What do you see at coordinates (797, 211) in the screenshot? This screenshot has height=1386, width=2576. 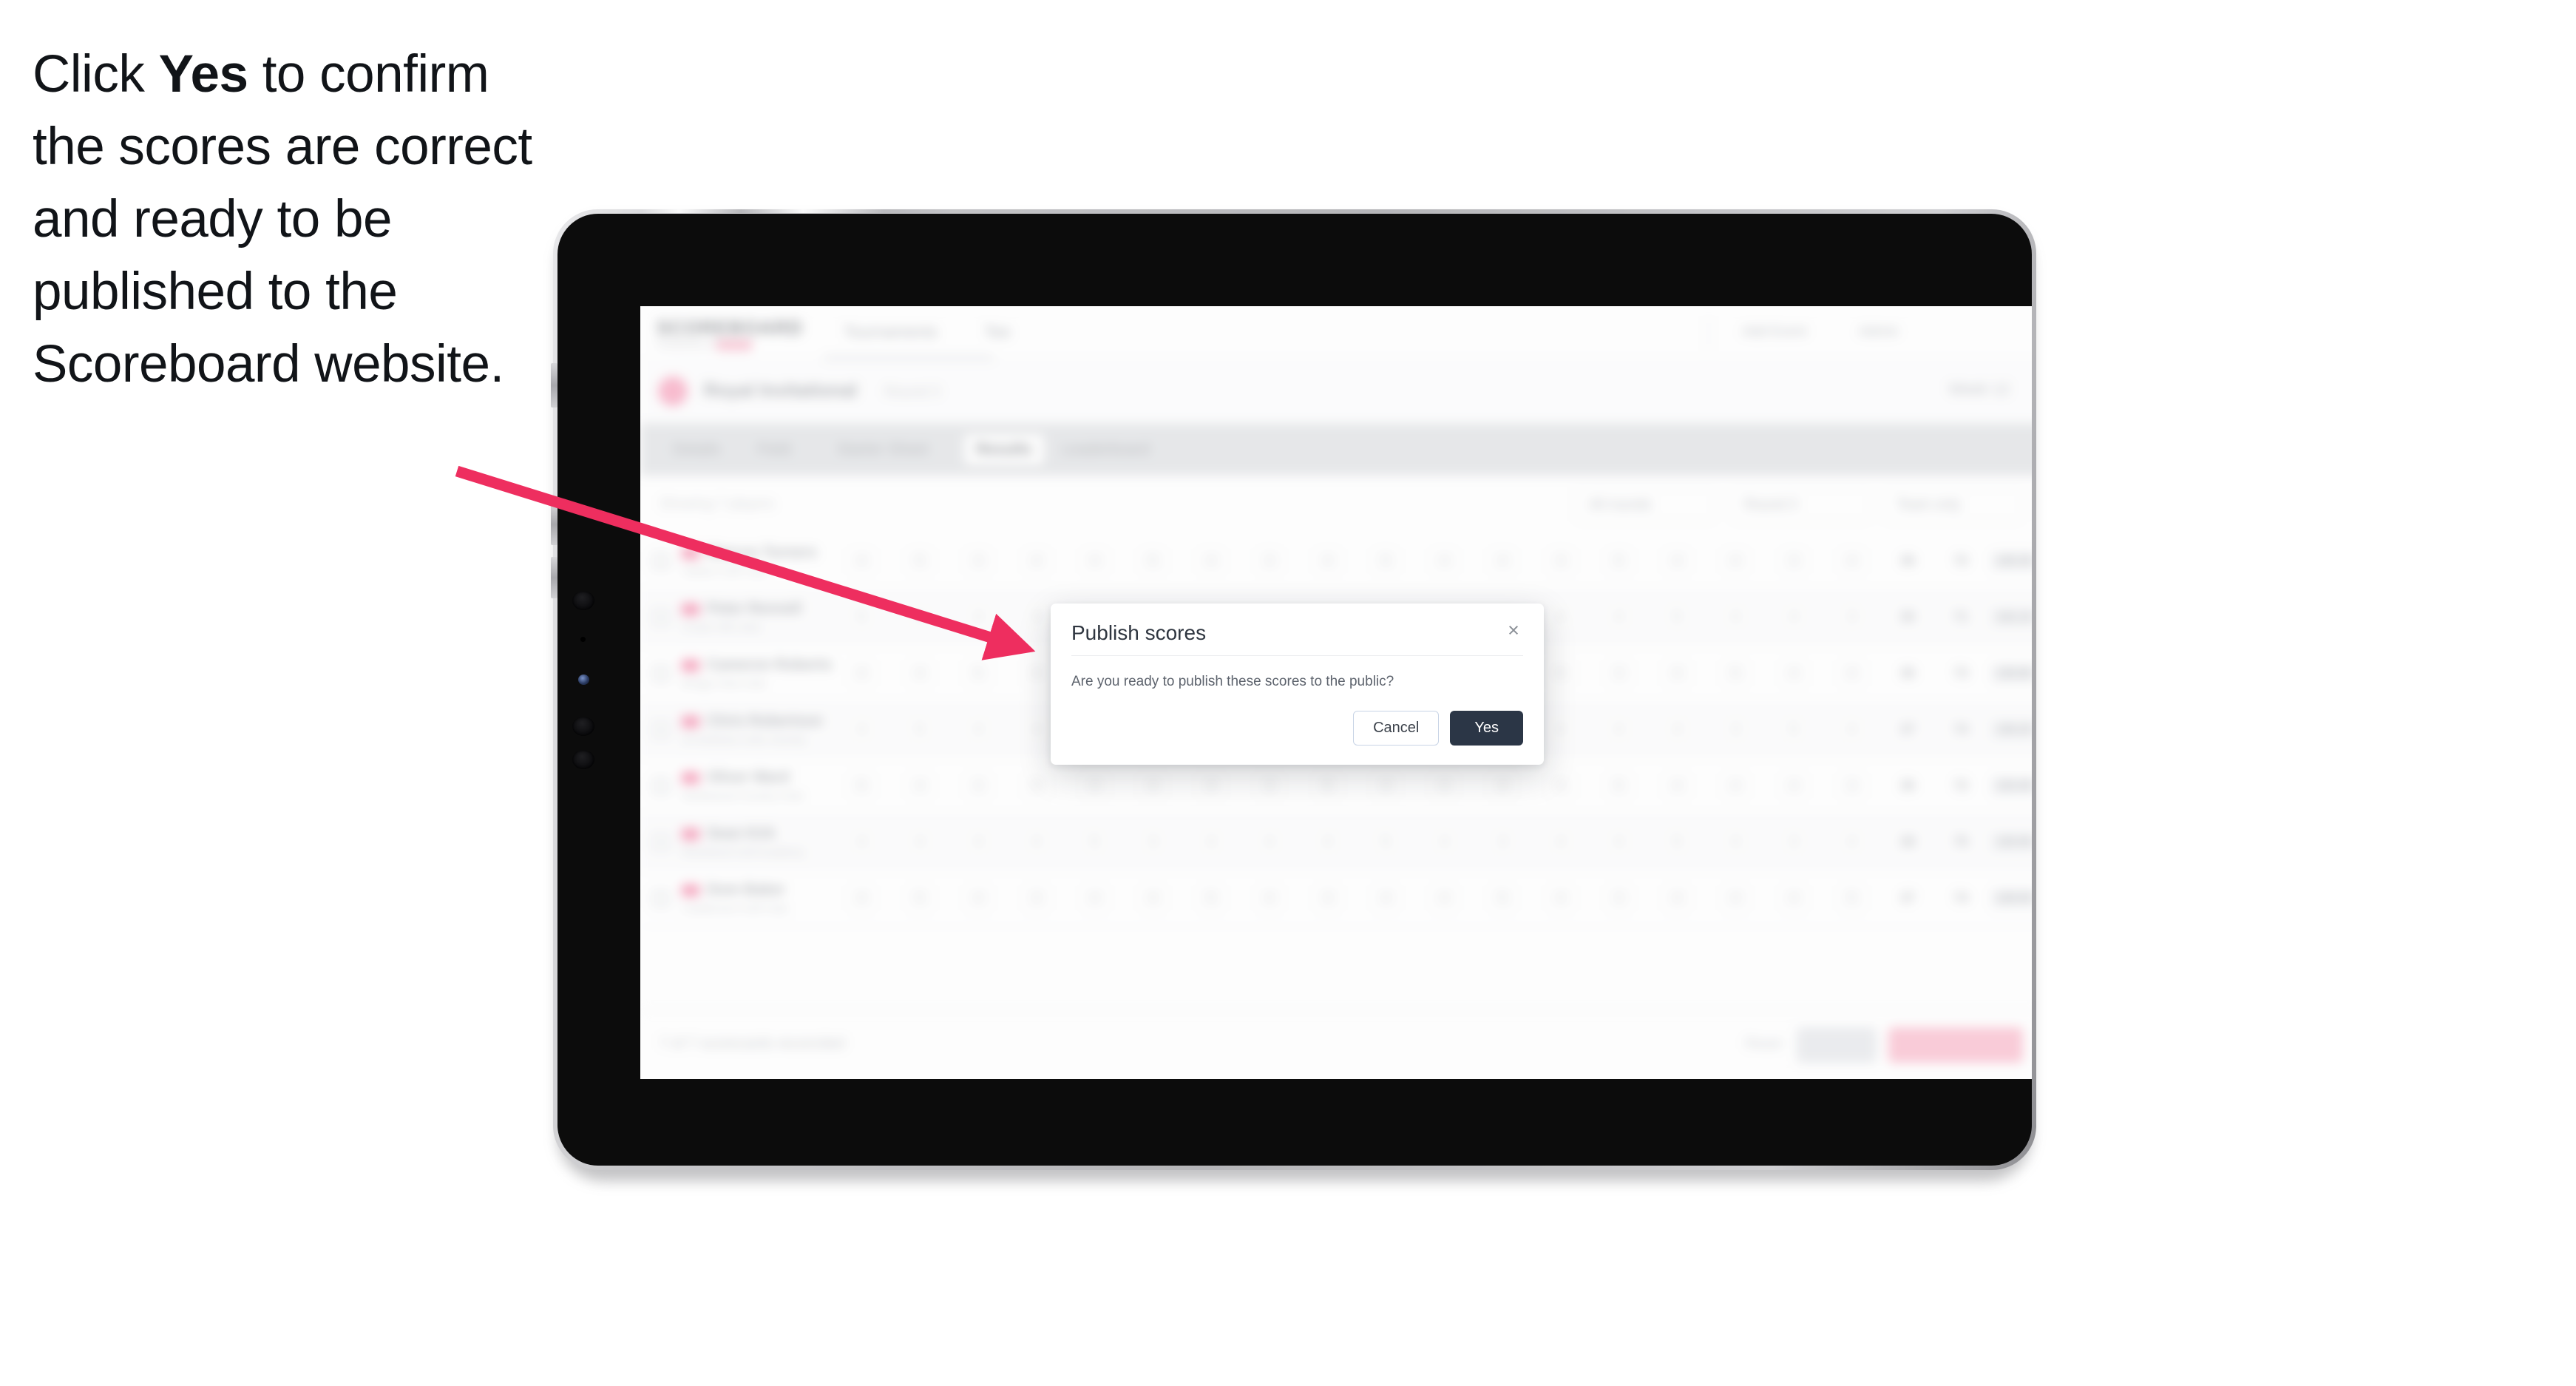 I see `device-antenna-line` at bounding box center [797, 211].